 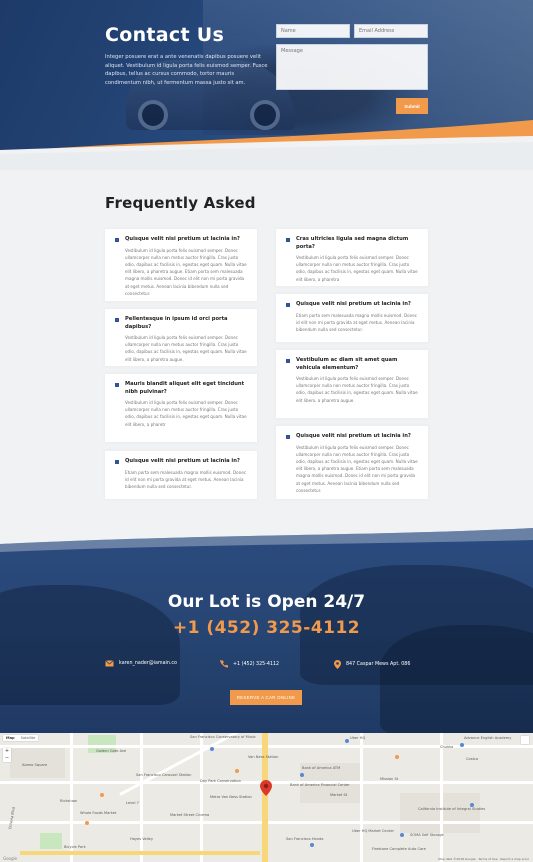 I want to click on location-pin-icon, so click(x=337, y=664).